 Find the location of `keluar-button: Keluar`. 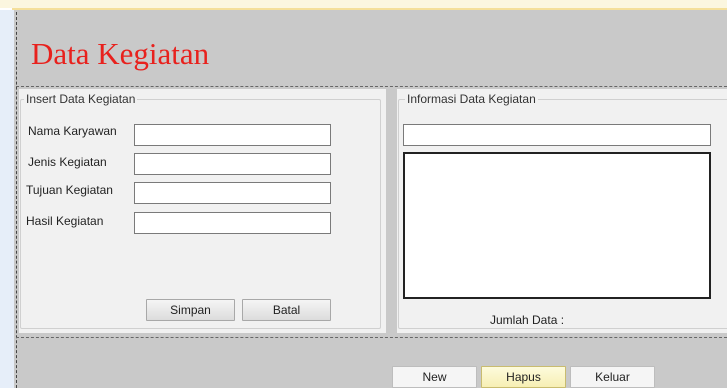

keluar-button: Keluar is located at coordinates (612, 377).